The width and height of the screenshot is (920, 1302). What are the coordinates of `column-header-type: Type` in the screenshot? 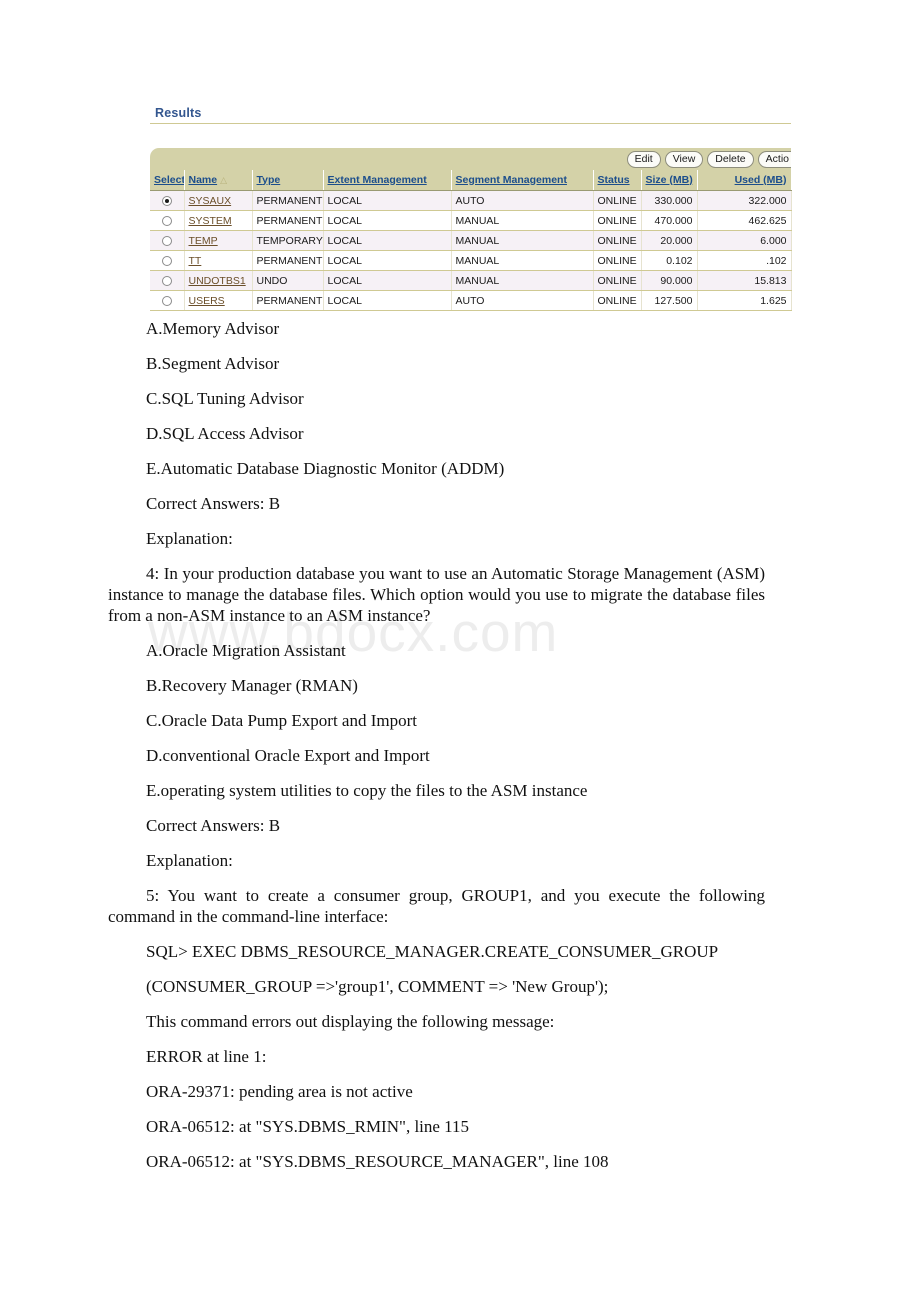 It's located at (288, 180).